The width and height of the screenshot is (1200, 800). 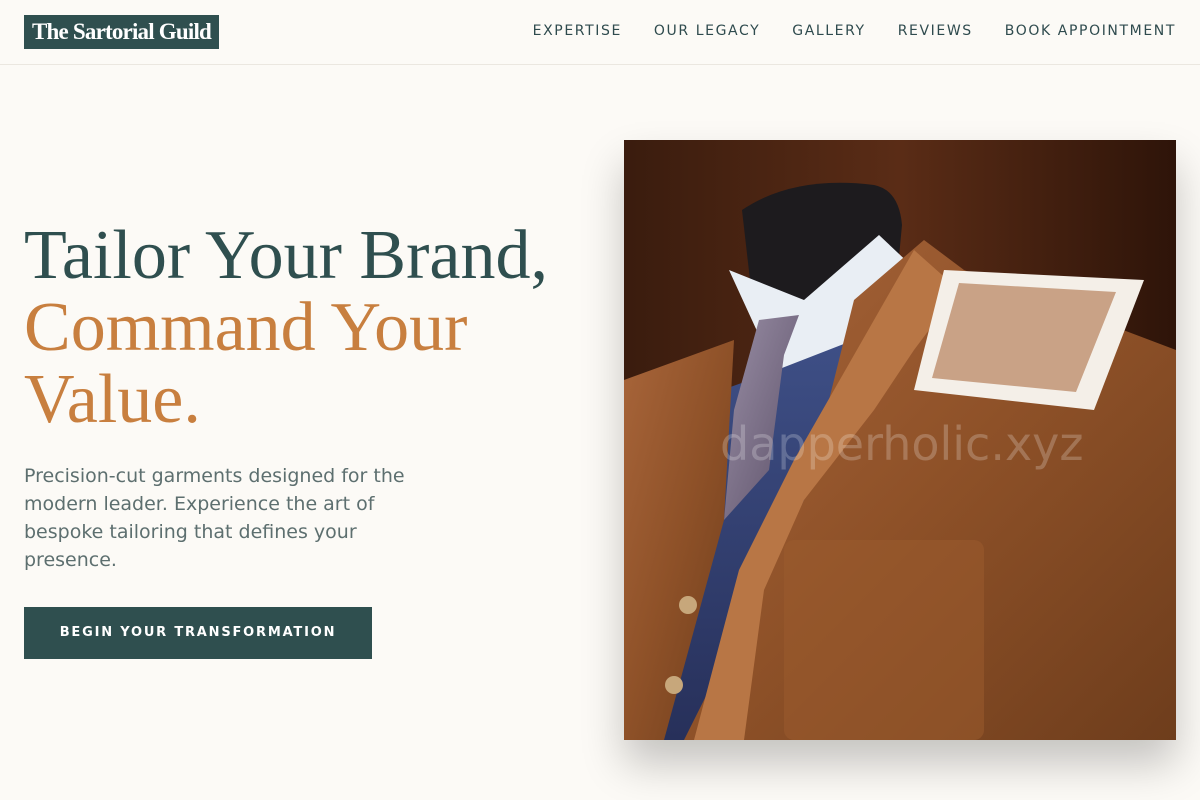 I want to click on nav-link-our-legacy: OUR LEGACY, so click(x=707, y=31).